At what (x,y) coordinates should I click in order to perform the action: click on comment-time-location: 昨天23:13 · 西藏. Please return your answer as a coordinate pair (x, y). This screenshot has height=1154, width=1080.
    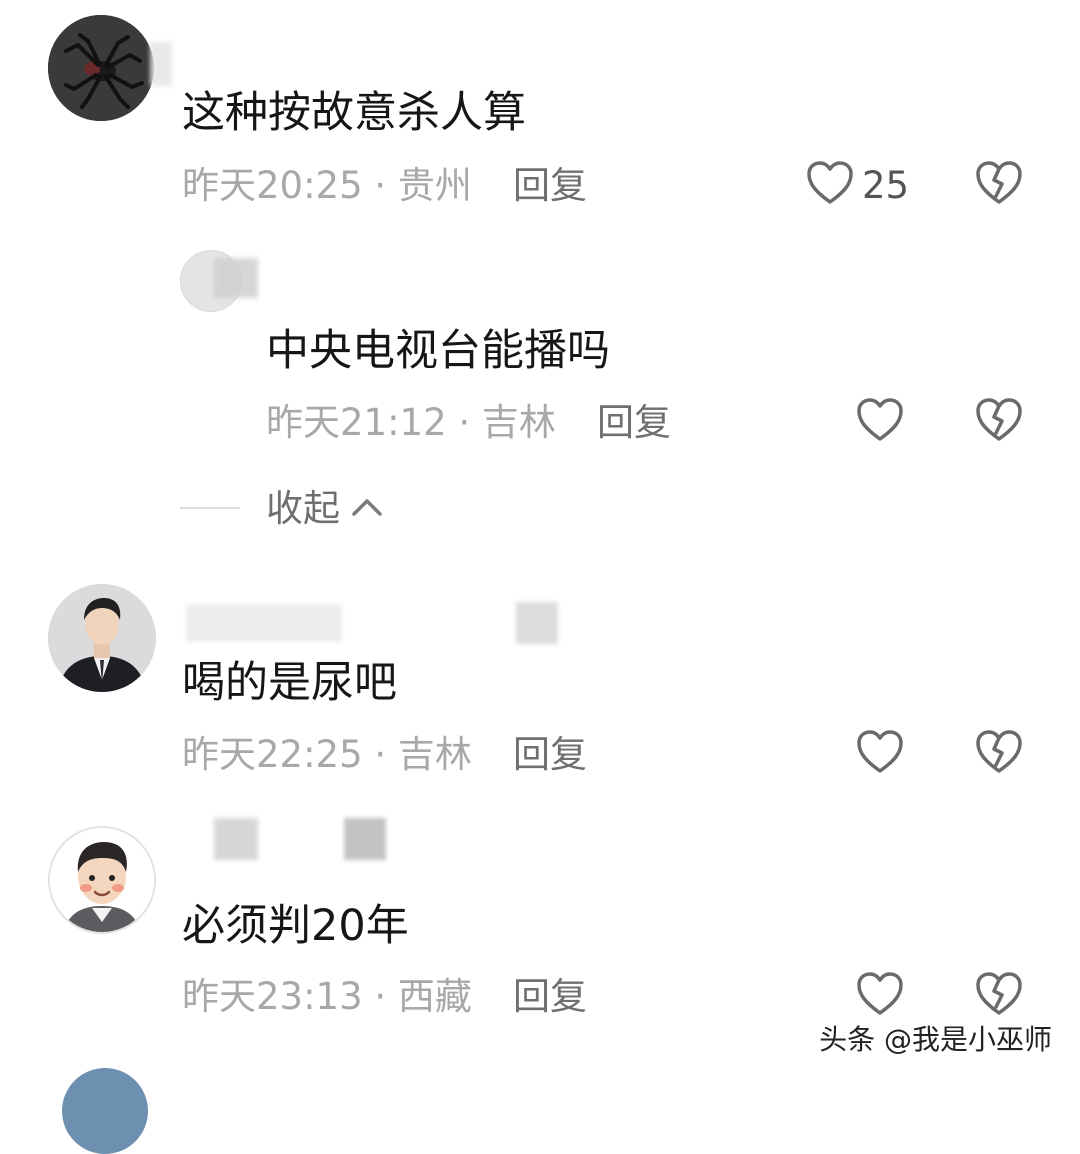
    Looking at the image, I should click on (327, 996).